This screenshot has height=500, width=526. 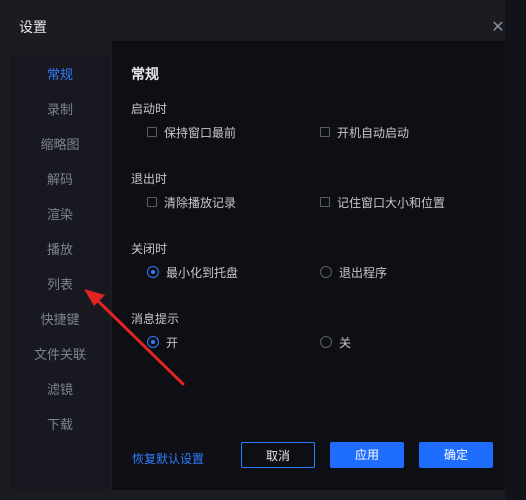 What do you see at coordinates (149, 249) in the screenshot?
I see `section-label-close: 关闭时` at bounding box center [149, 249].